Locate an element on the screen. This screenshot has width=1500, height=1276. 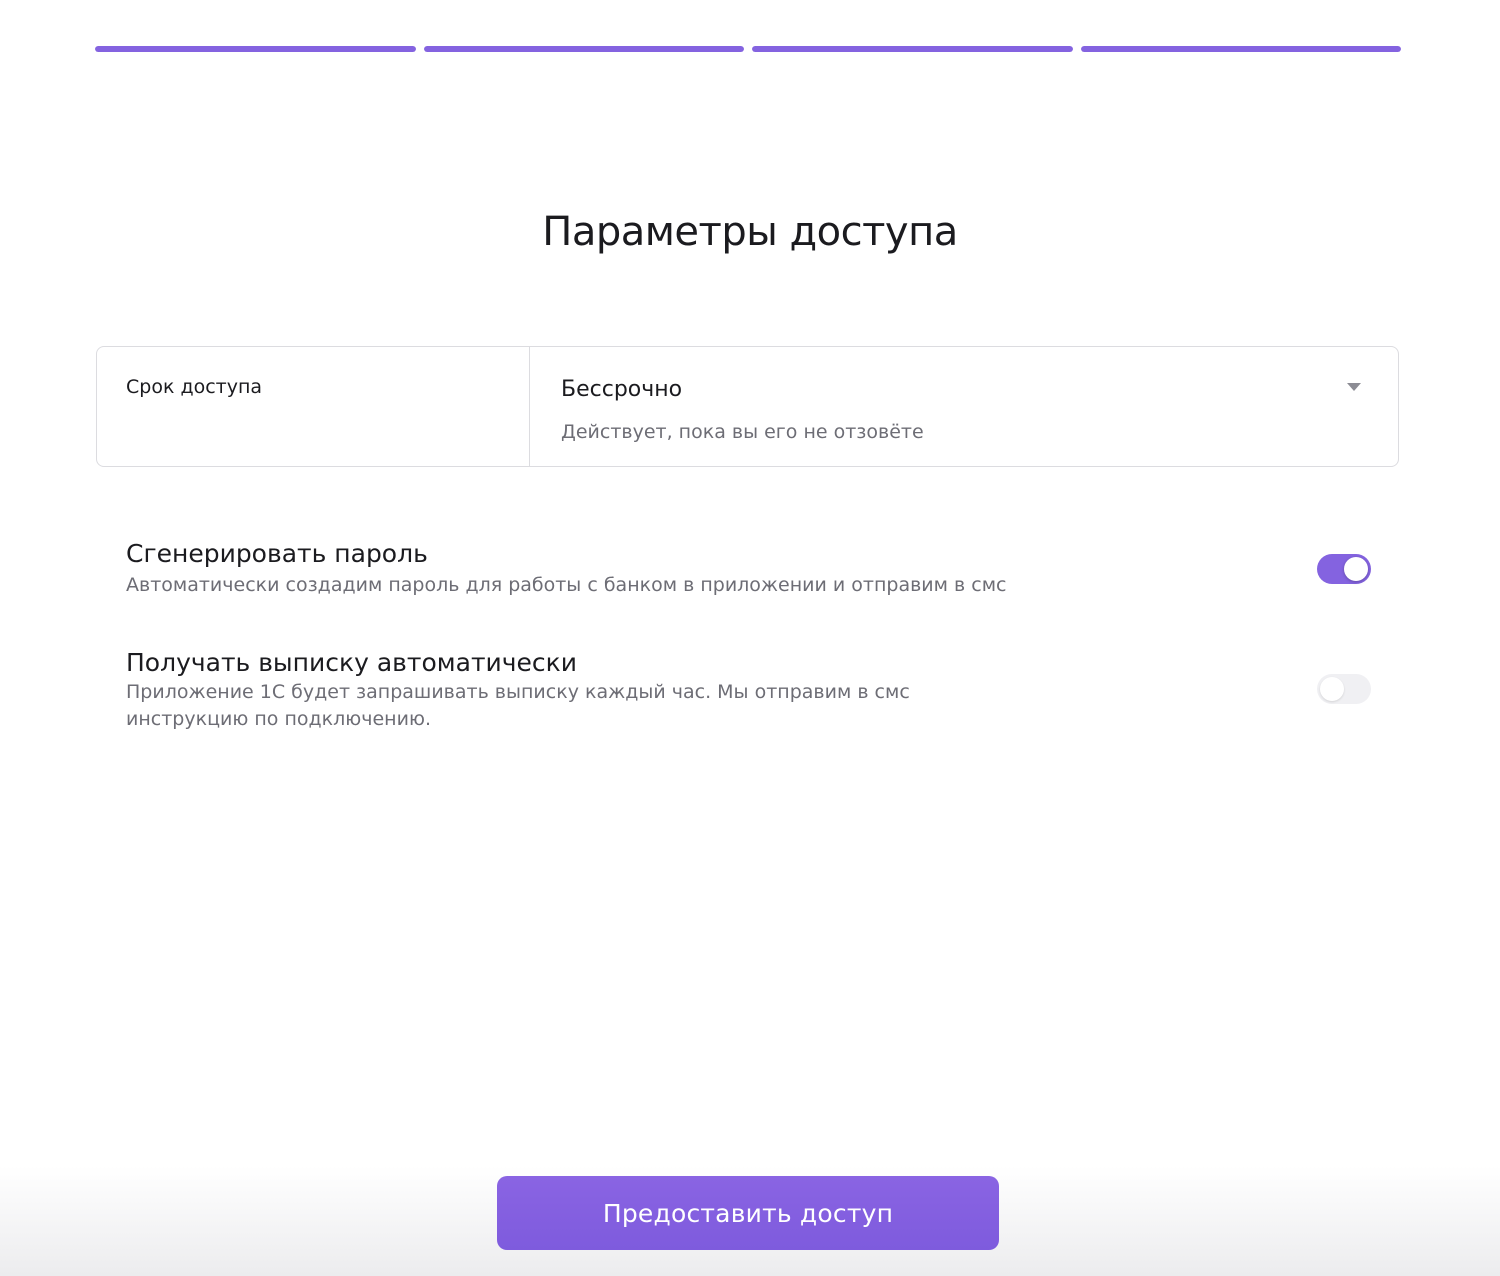
progress-step-1-fill is located at coordinates (255, 49).